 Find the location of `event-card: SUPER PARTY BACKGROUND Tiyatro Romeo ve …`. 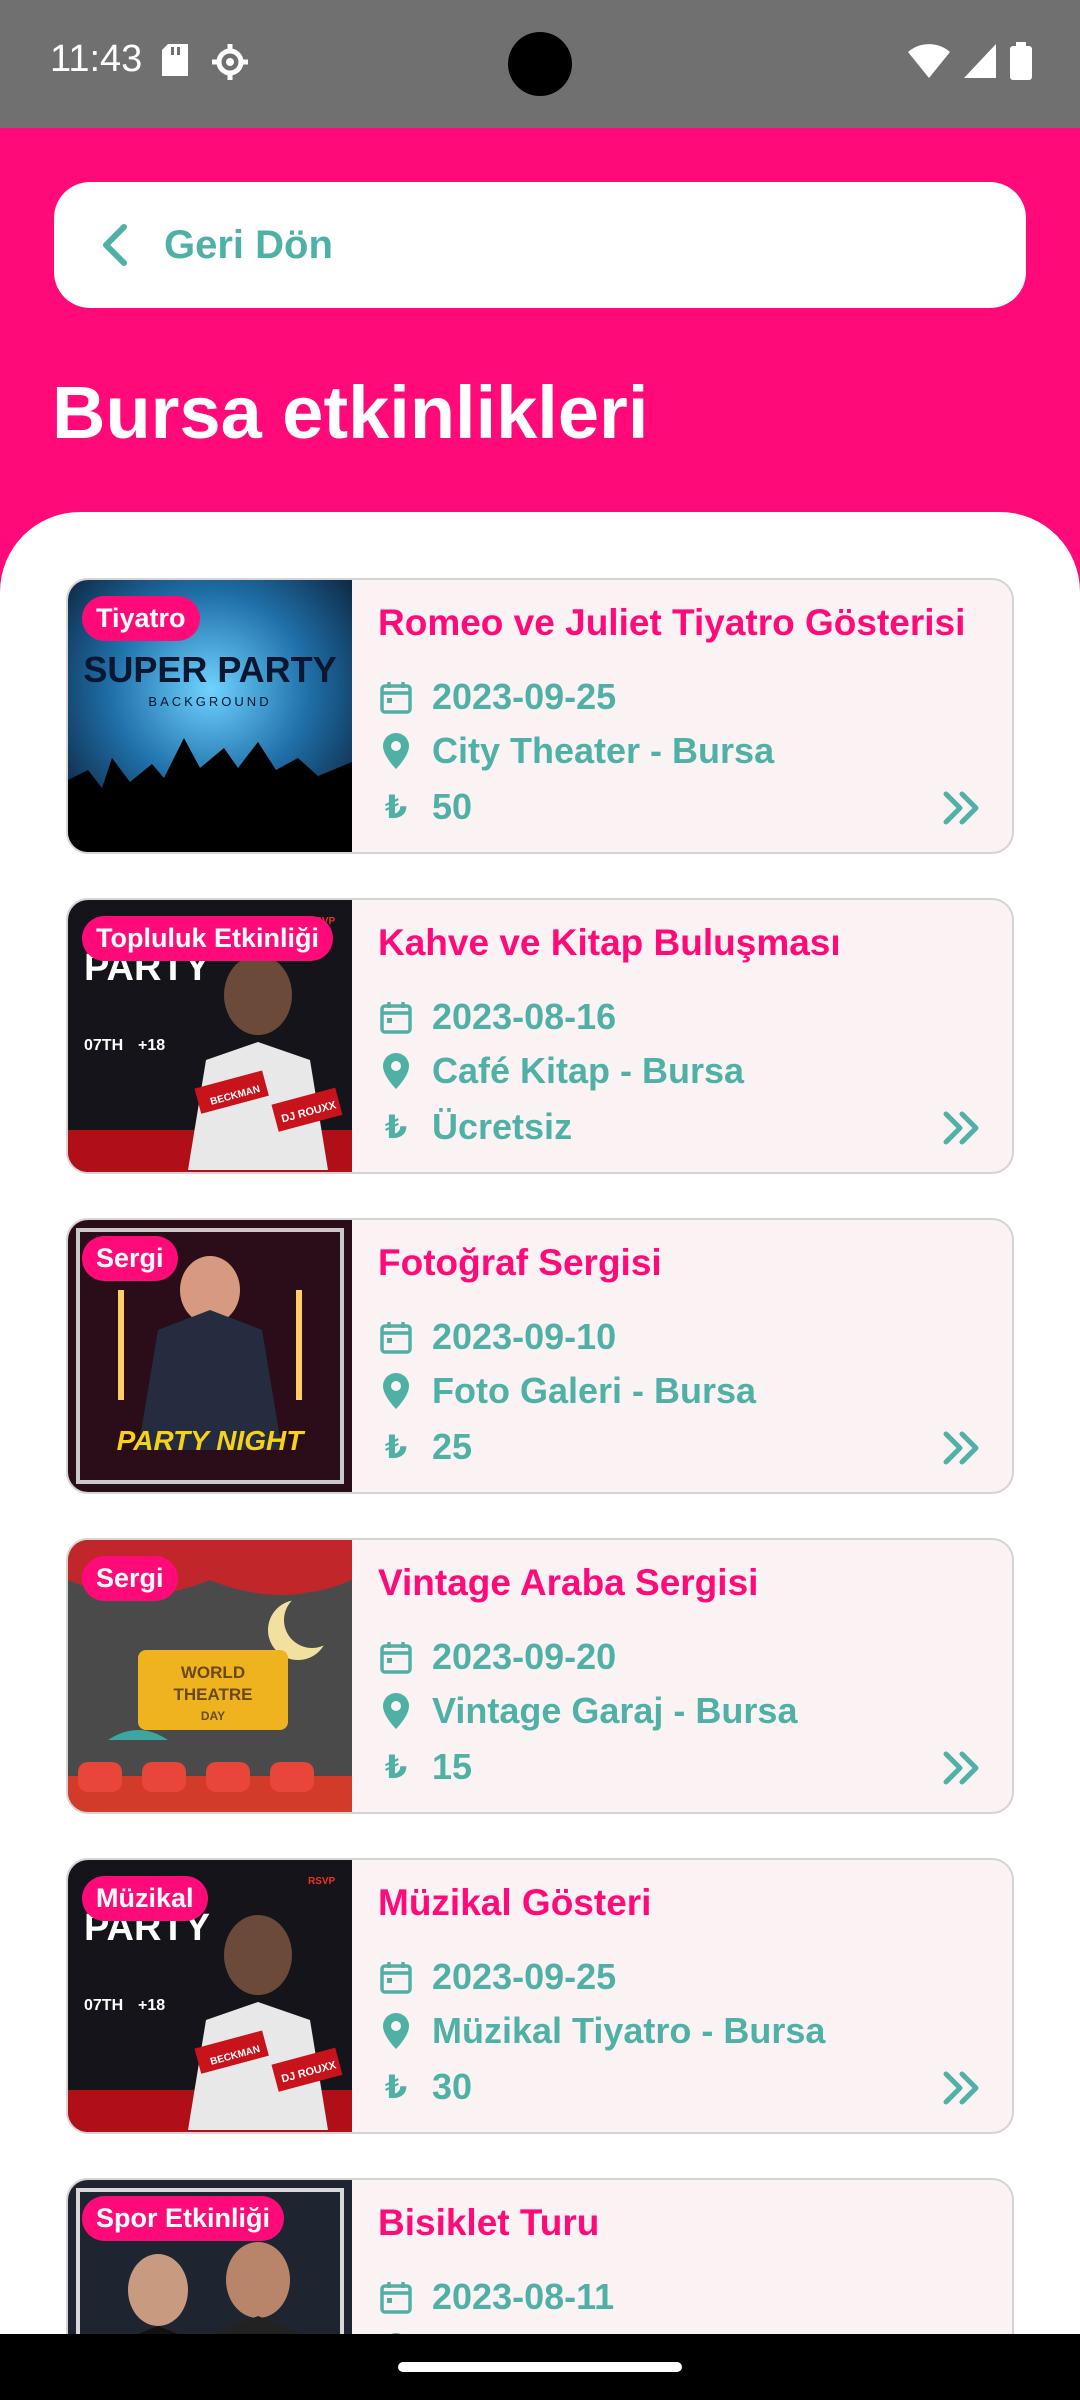

event-card: SUPER PARTY BACKGROUND Tiyatro Romeo ve … is located at coordinates (540, 716).